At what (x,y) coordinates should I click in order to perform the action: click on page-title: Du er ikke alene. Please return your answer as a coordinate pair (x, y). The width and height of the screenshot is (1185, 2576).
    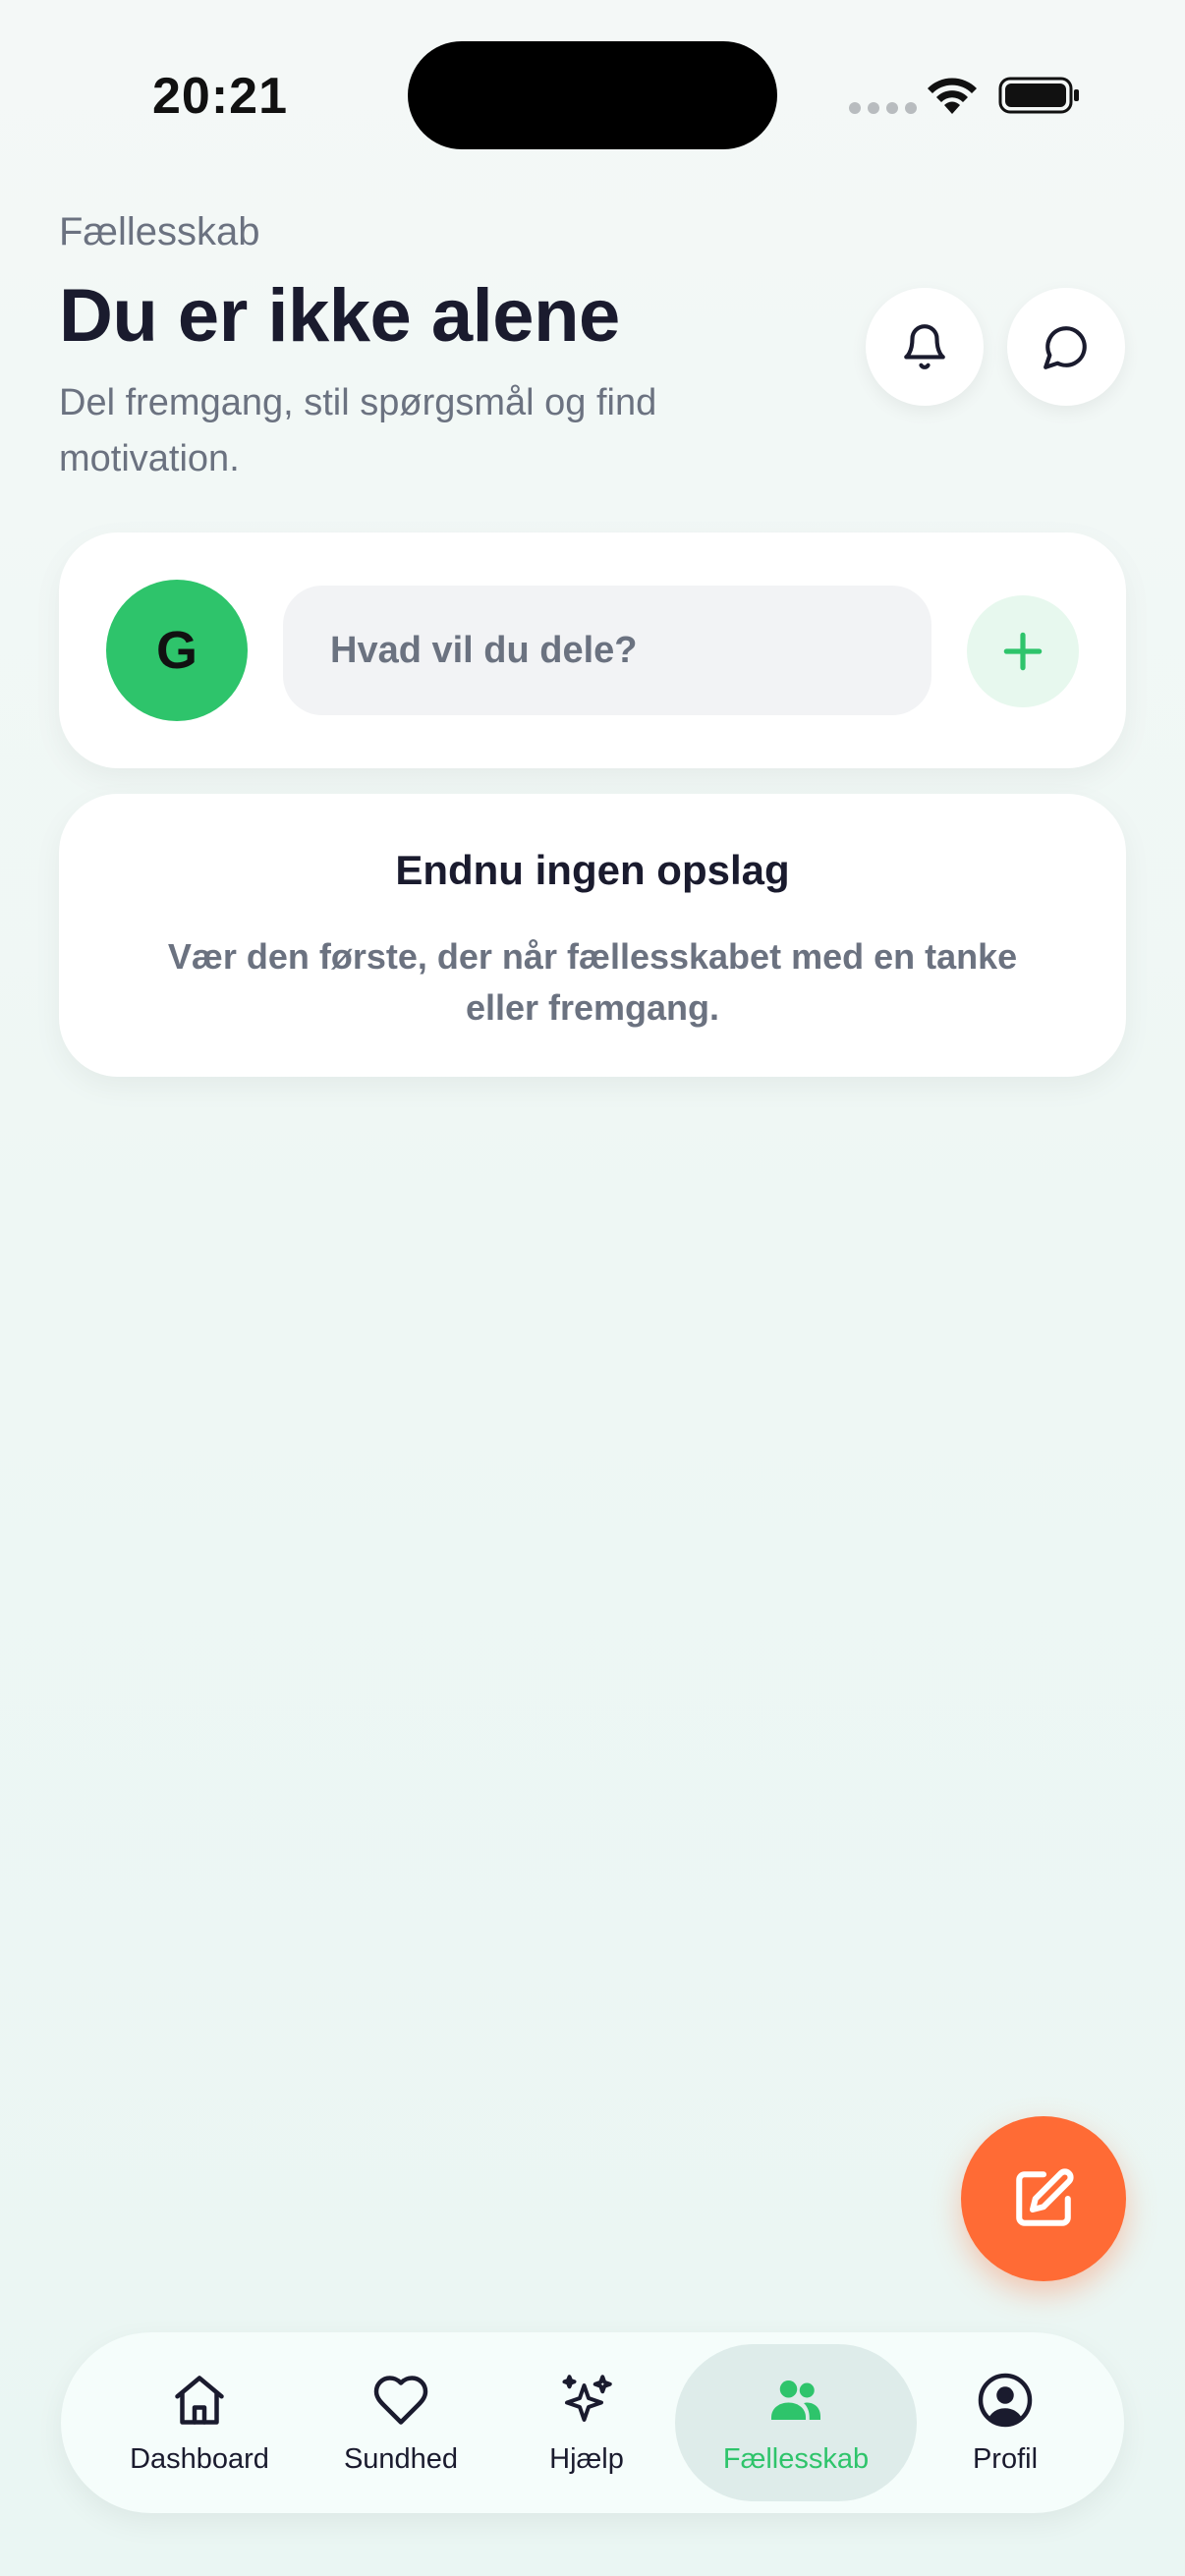
    Looking at the image, I should click on (340, 316).